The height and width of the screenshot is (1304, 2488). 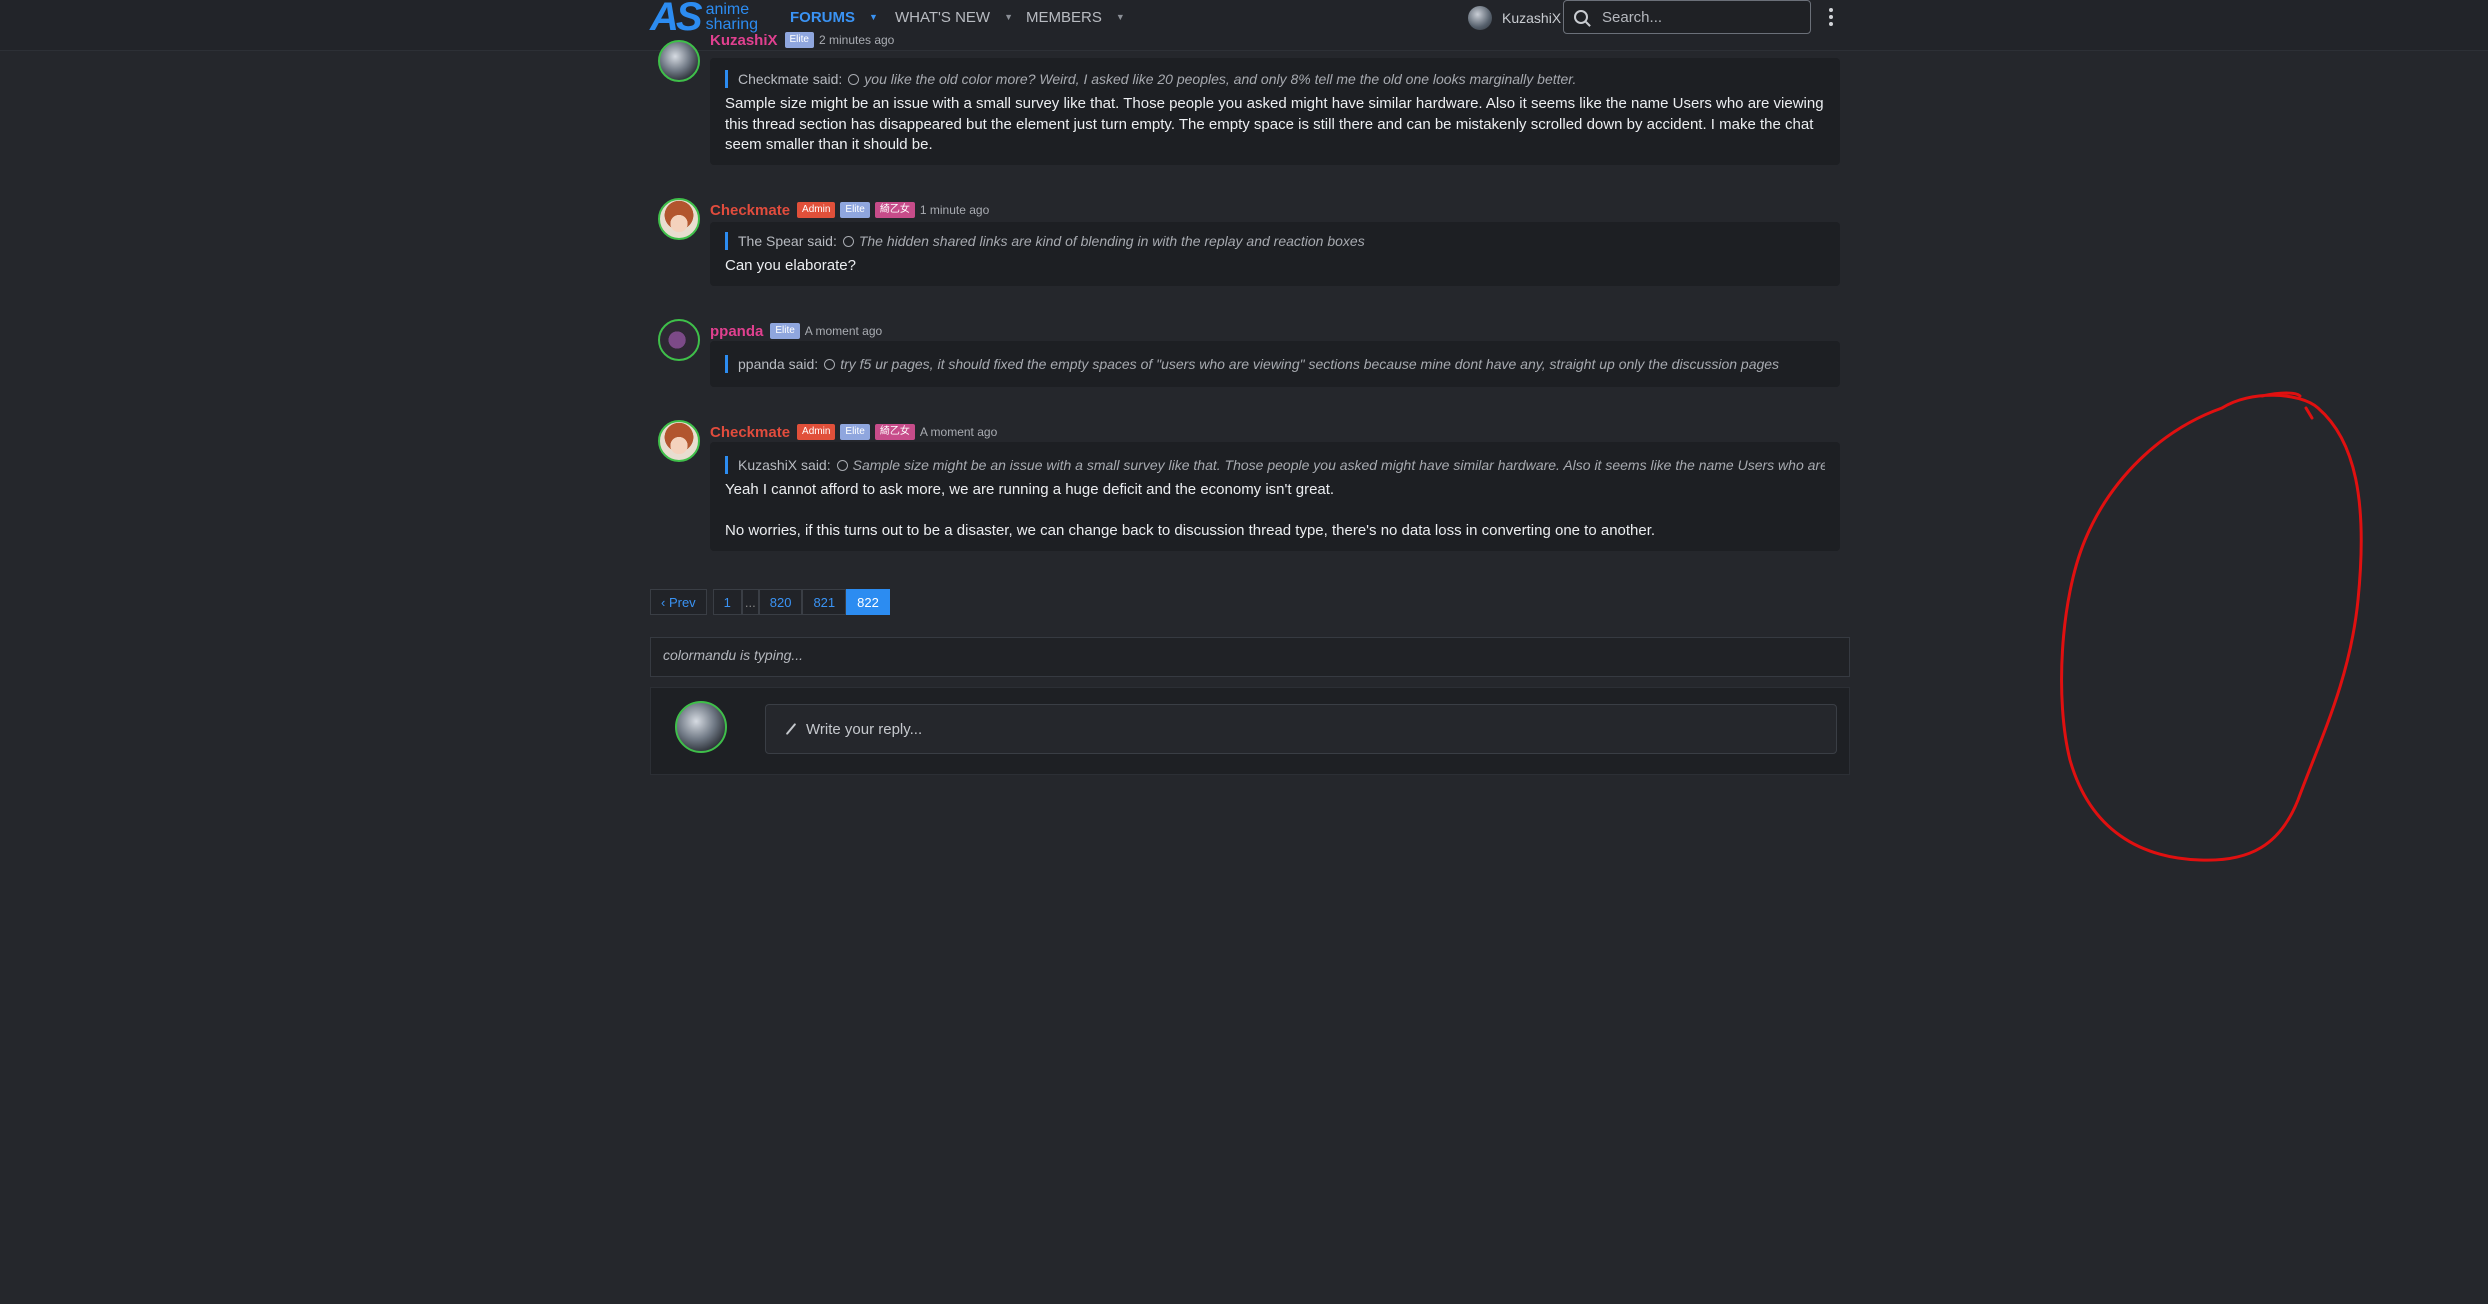 What do you see at coordinates (822, 17) in the screenshot?
I see `nav-forums-label: FORUMS` at bounding box center [822, 17].